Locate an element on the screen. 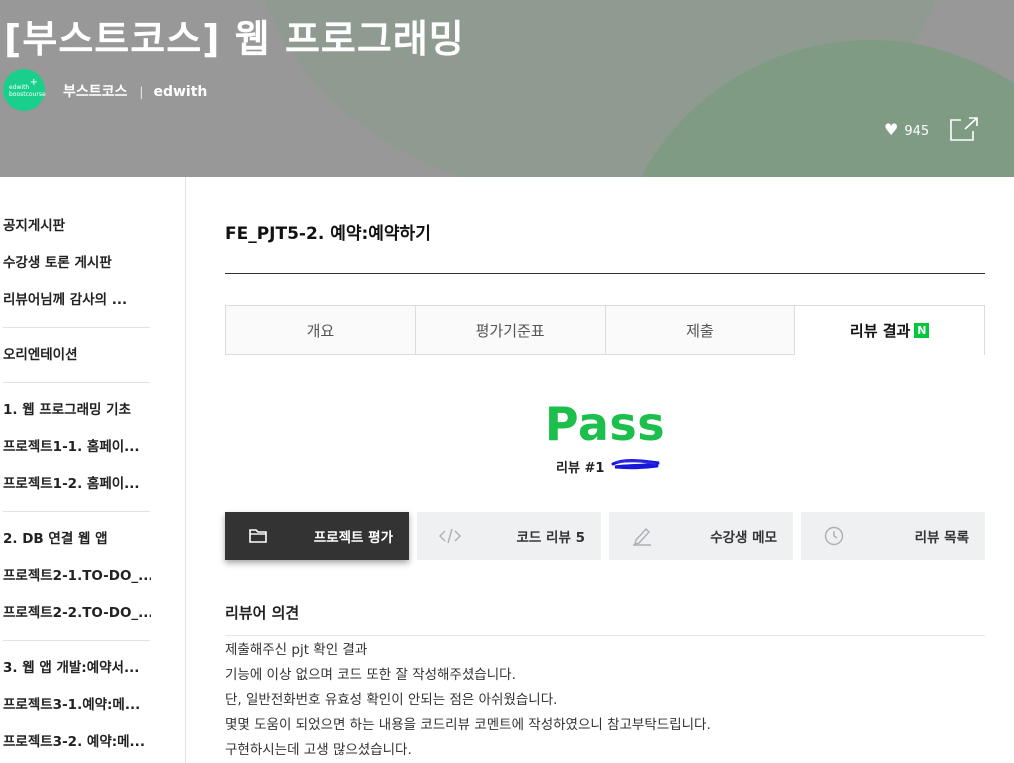  review-number: 리뷰 #1 is located at coordinates (580, 468).